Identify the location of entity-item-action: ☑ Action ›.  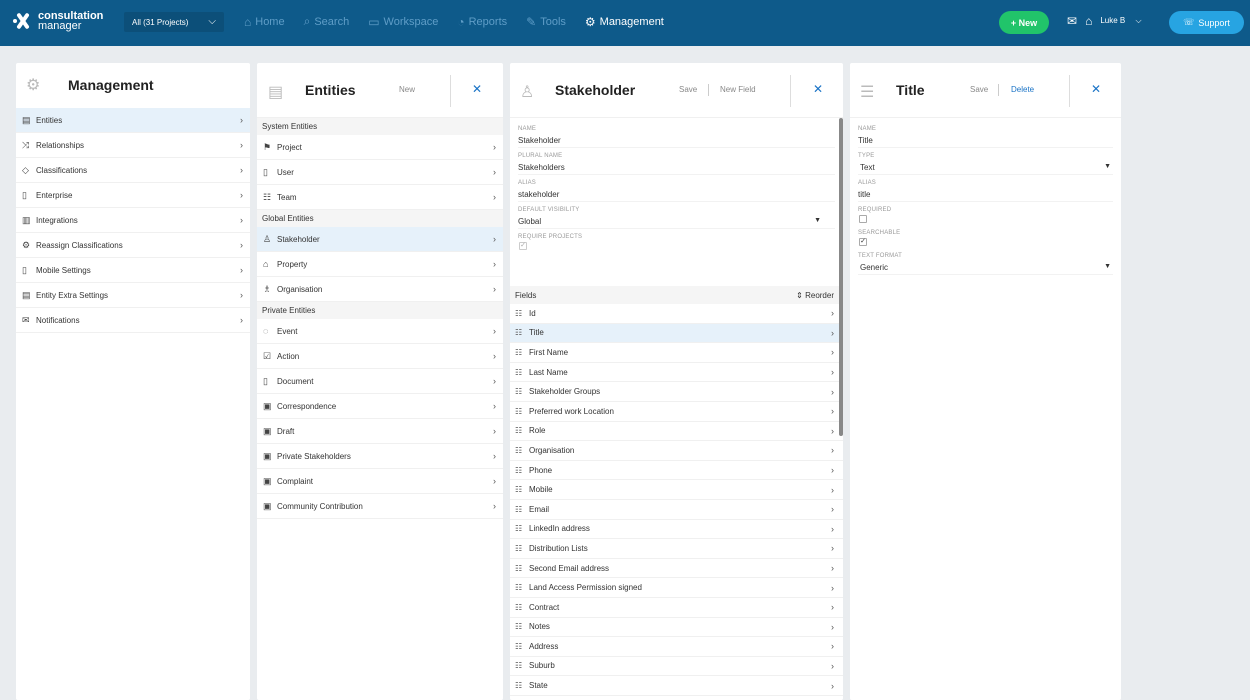
(380, 356).